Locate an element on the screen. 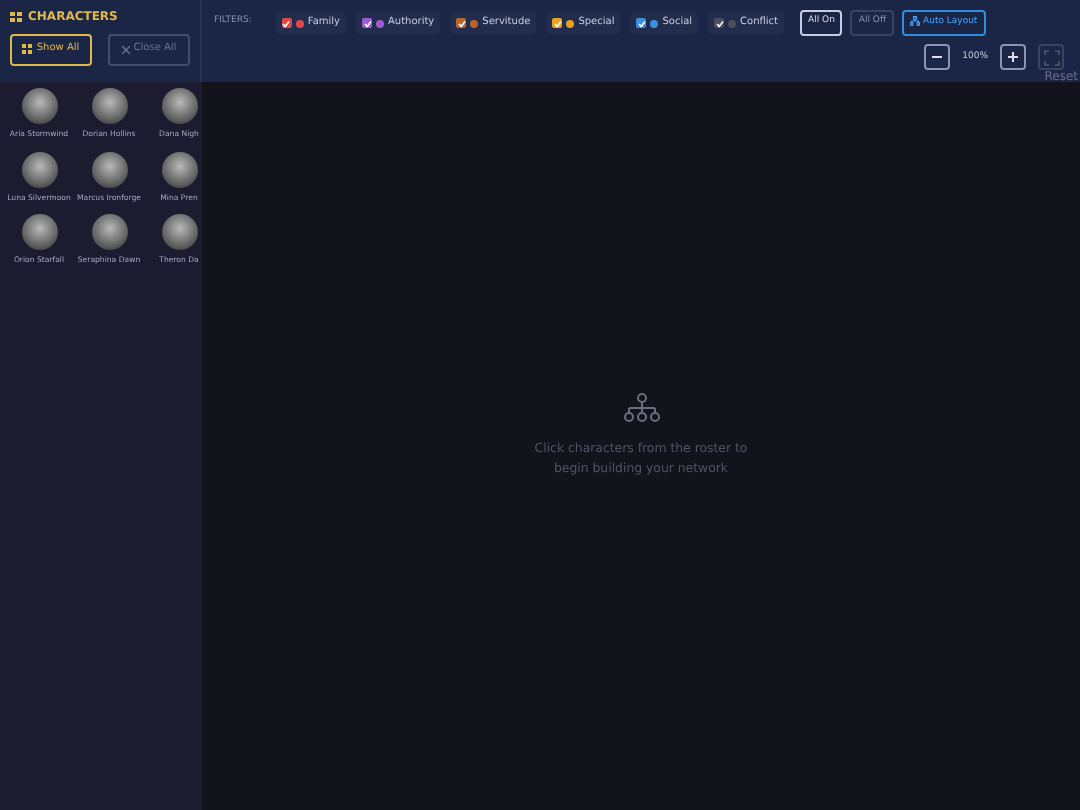  network-icon is located at coordinates (641, 408).